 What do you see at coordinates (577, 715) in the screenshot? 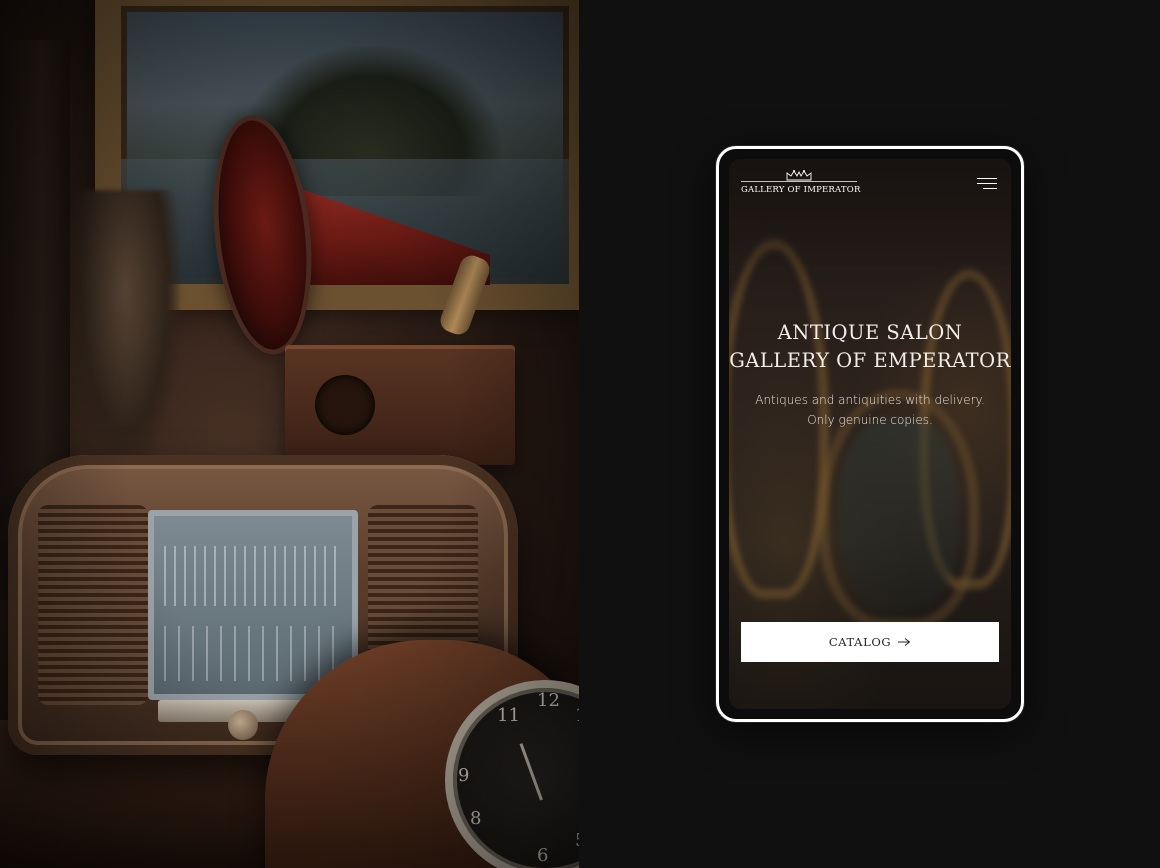
I see `clock-numeral: 1` at bounding box center [577, 715].